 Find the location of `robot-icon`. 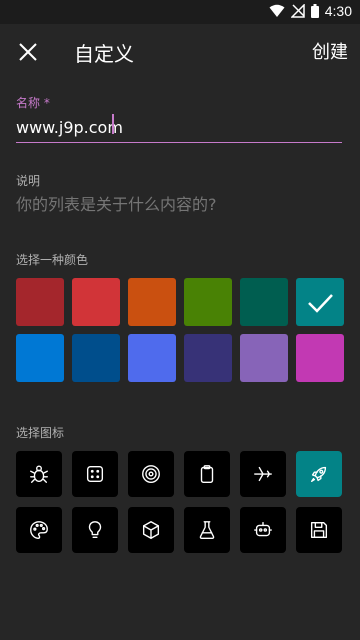

robot-icon is located at coordinates (263, 529).